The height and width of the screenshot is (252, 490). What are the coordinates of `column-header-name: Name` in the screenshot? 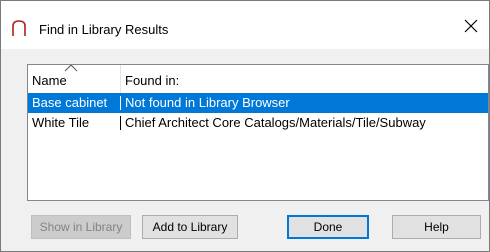 It's located at (74, 79).